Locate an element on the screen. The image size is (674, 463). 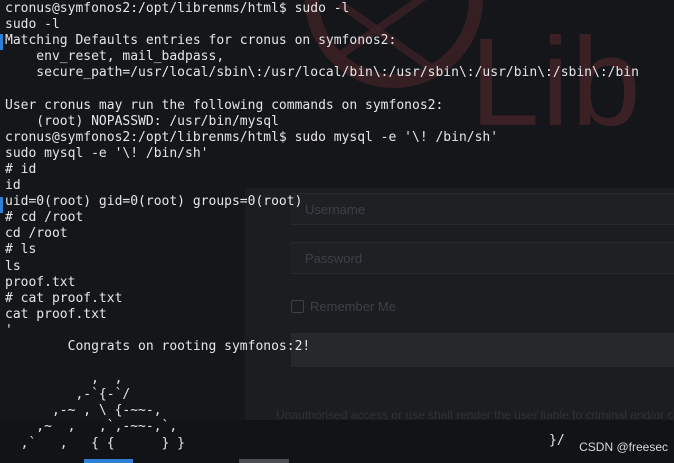
terminal-line: uid=0(root) gid=0(root) groups=0(root) is located at coordinates (154, 202).